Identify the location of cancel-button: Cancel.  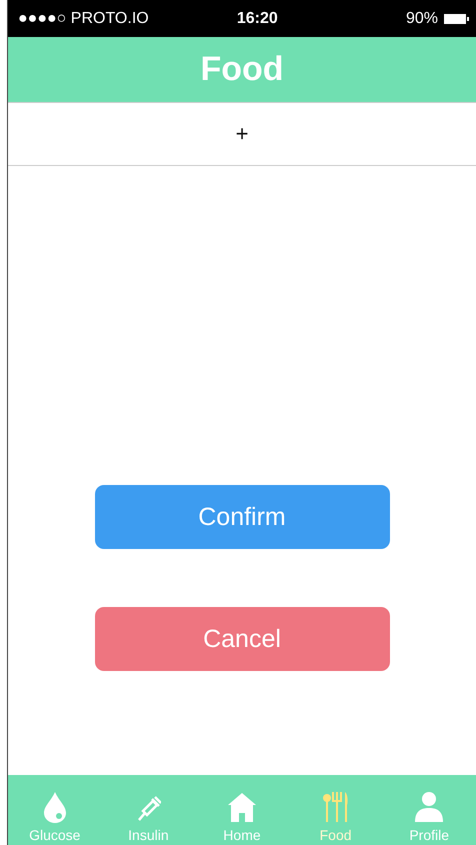
(242, 639).